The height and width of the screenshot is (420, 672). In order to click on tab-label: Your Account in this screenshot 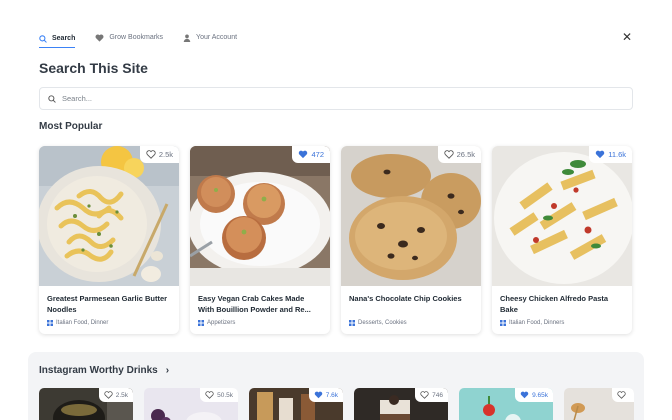, I will do `click(217, 37)`.